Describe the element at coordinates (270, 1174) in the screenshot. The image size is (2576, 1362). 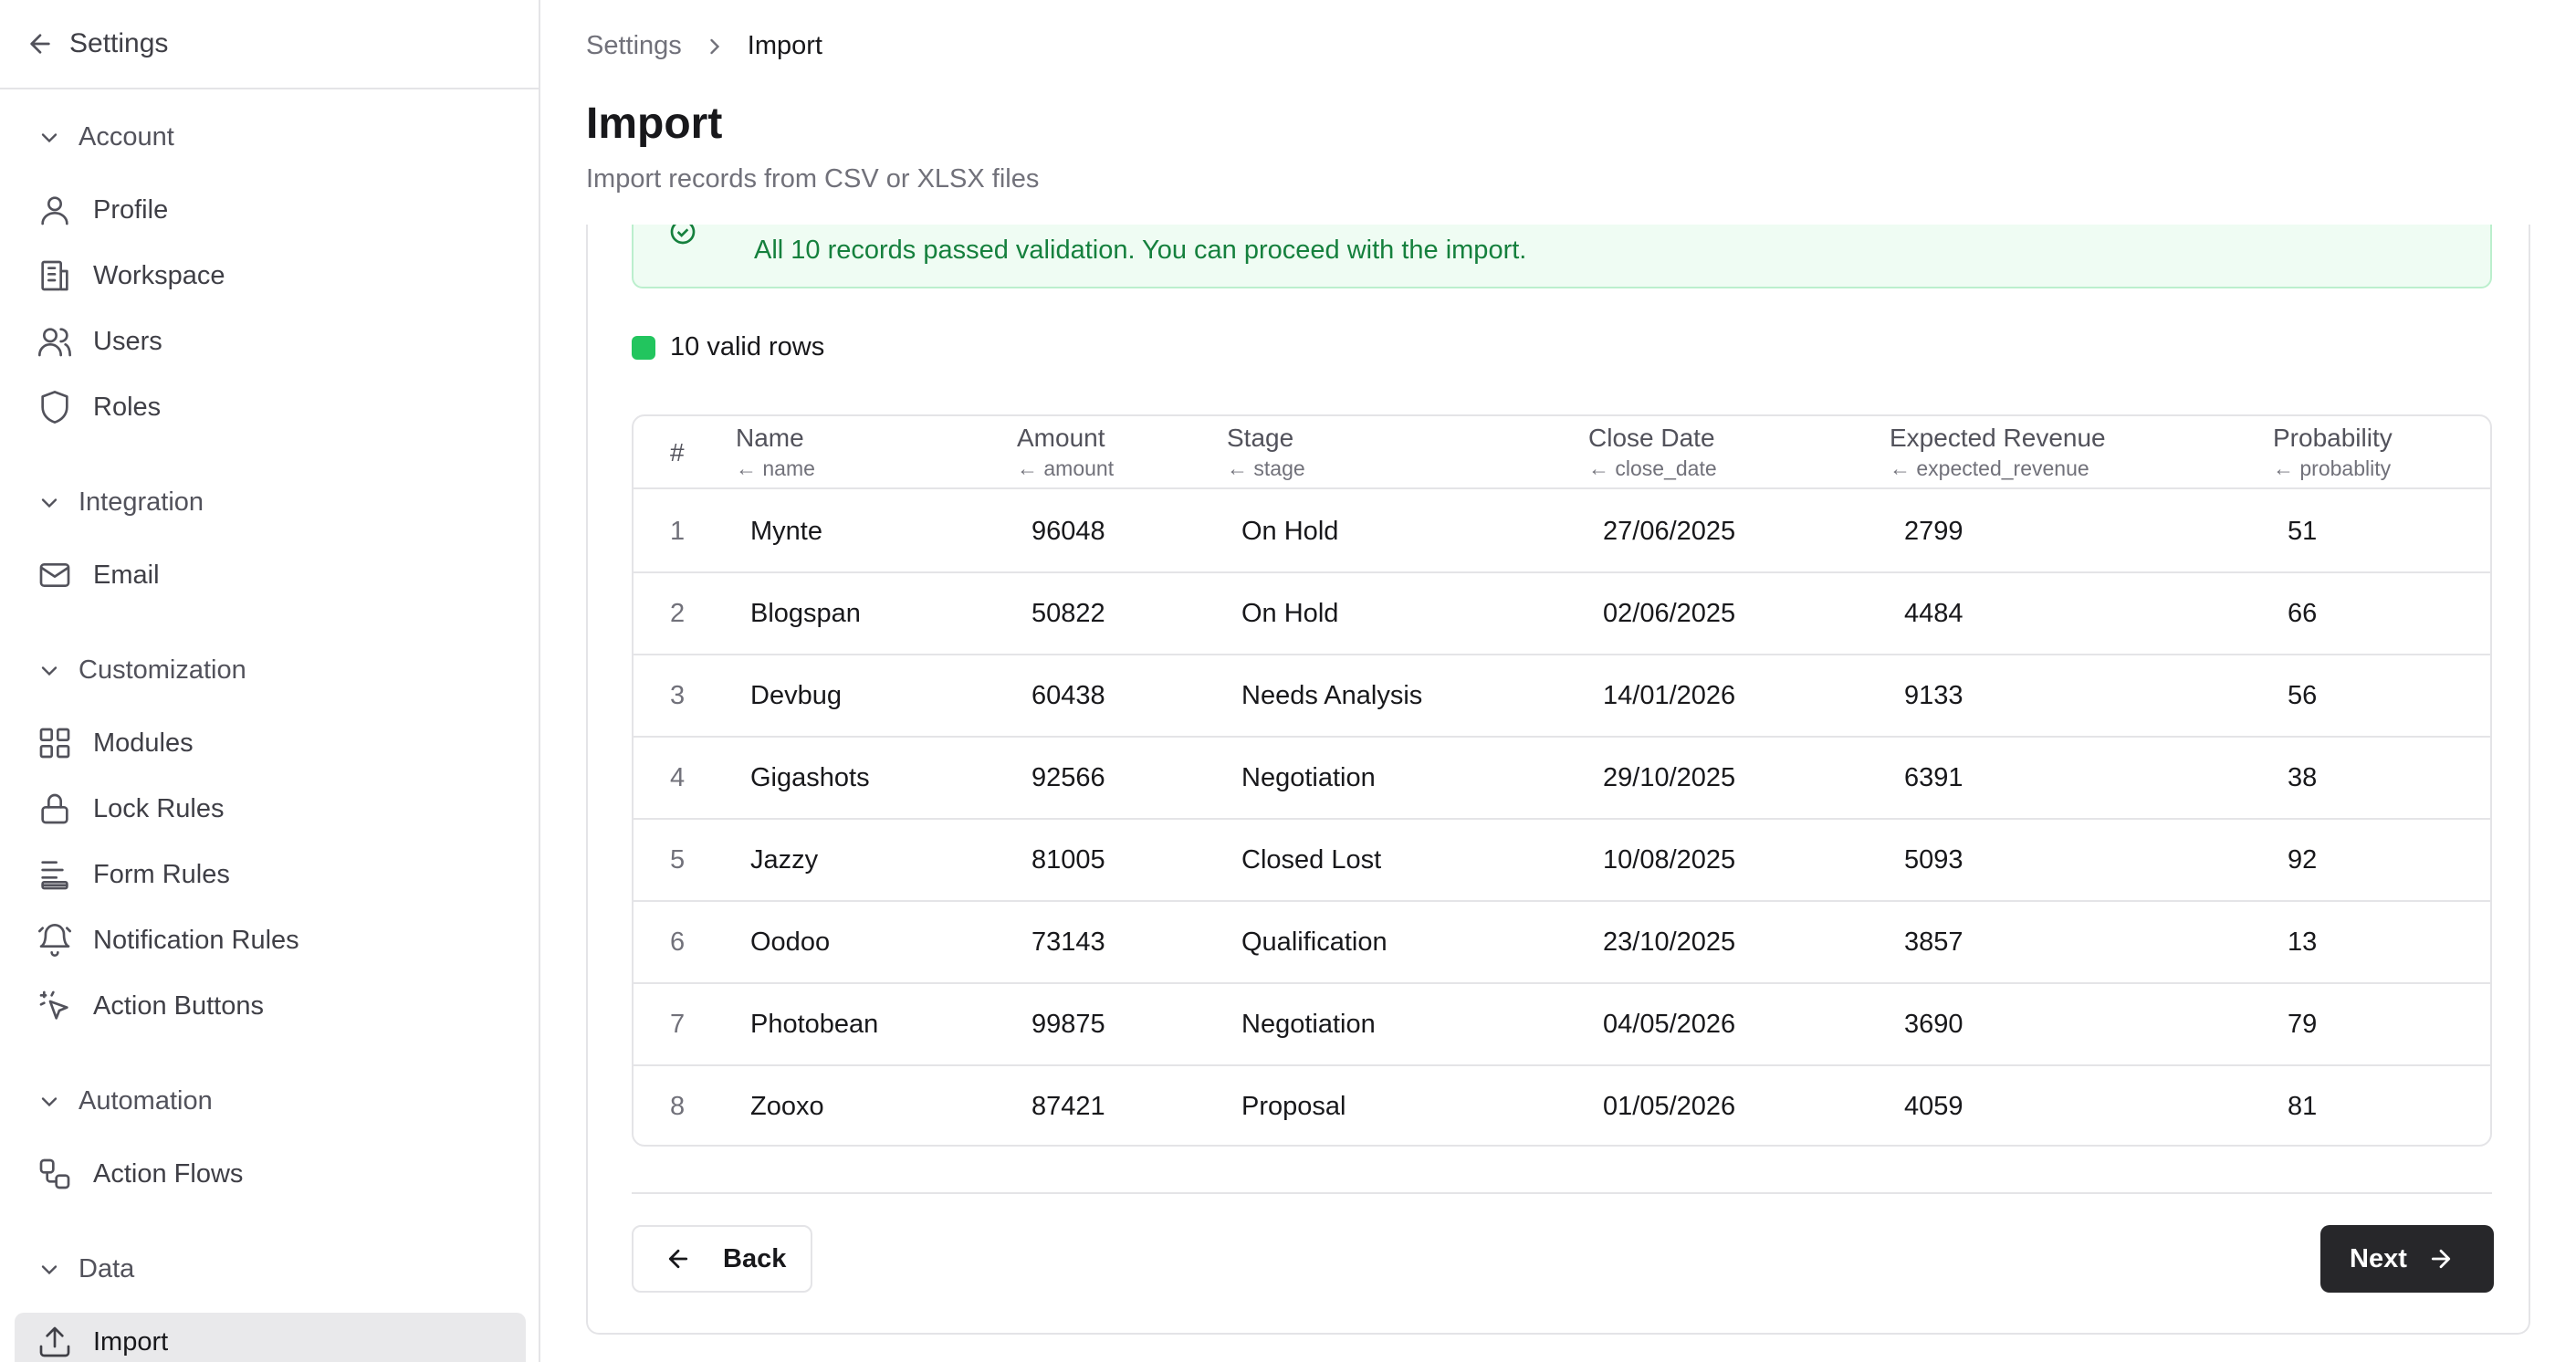
I see `sidebar-item-action-flows: Action Flows` at that location.